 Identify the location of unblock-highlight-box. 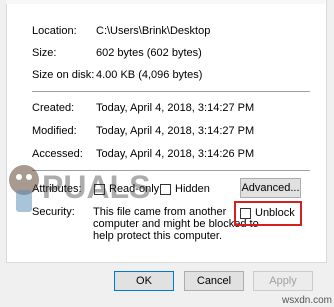
(268, 213).